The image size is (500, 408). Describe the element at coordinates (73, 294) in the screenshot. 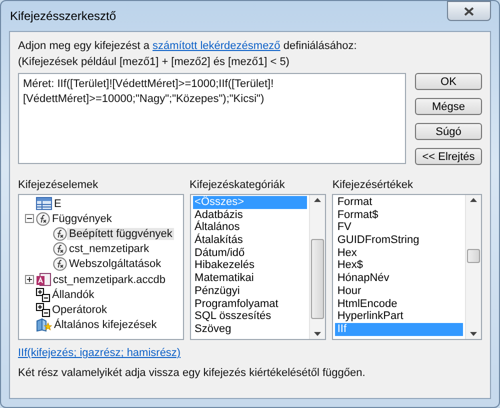

I see `tree-item: Állandók` at that location.